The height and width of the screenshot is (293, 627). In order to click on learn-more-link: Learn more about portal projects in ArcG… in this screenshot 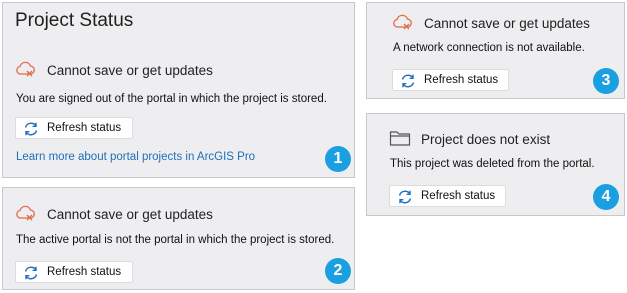, I will do `click(135, 157)`.